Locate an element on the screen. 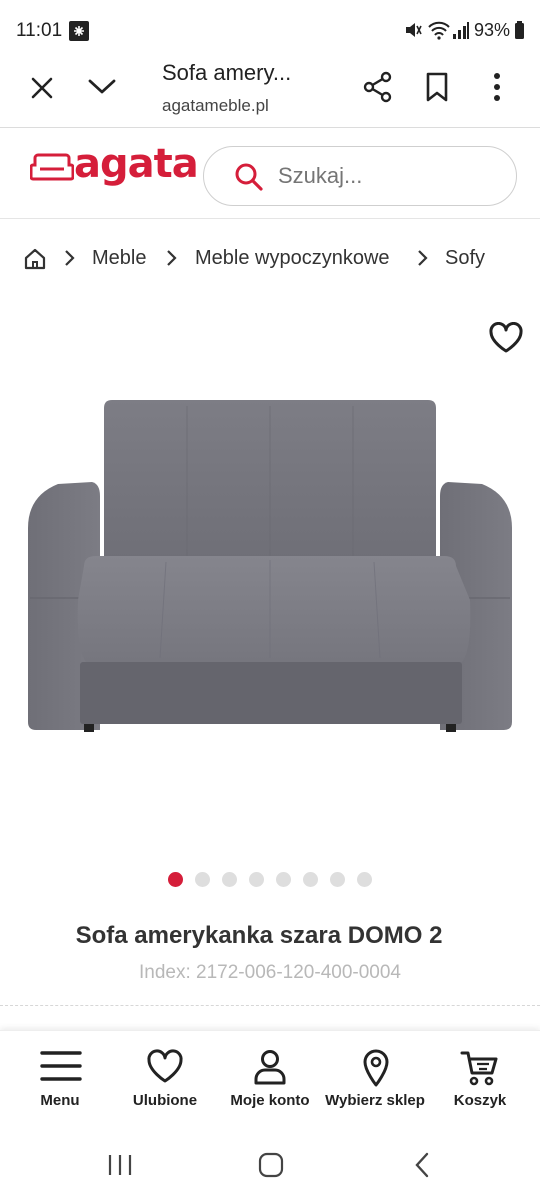 This screenshot has width=540, height=1200. breadcrumb-item-sofy: Sofy is located at coordinates (465, 258).